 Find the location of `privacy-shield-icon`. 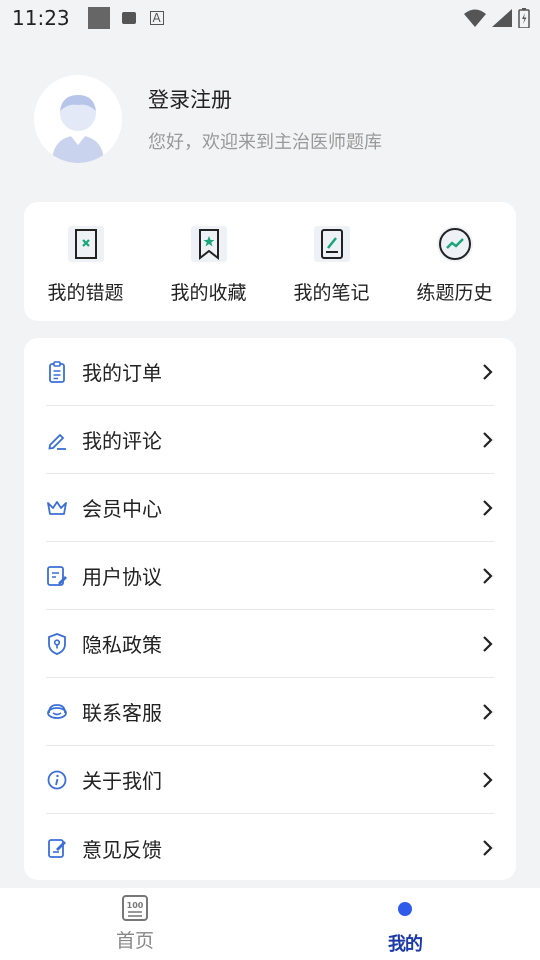

privacy-shield-icon is located at coordinates (57, 643).